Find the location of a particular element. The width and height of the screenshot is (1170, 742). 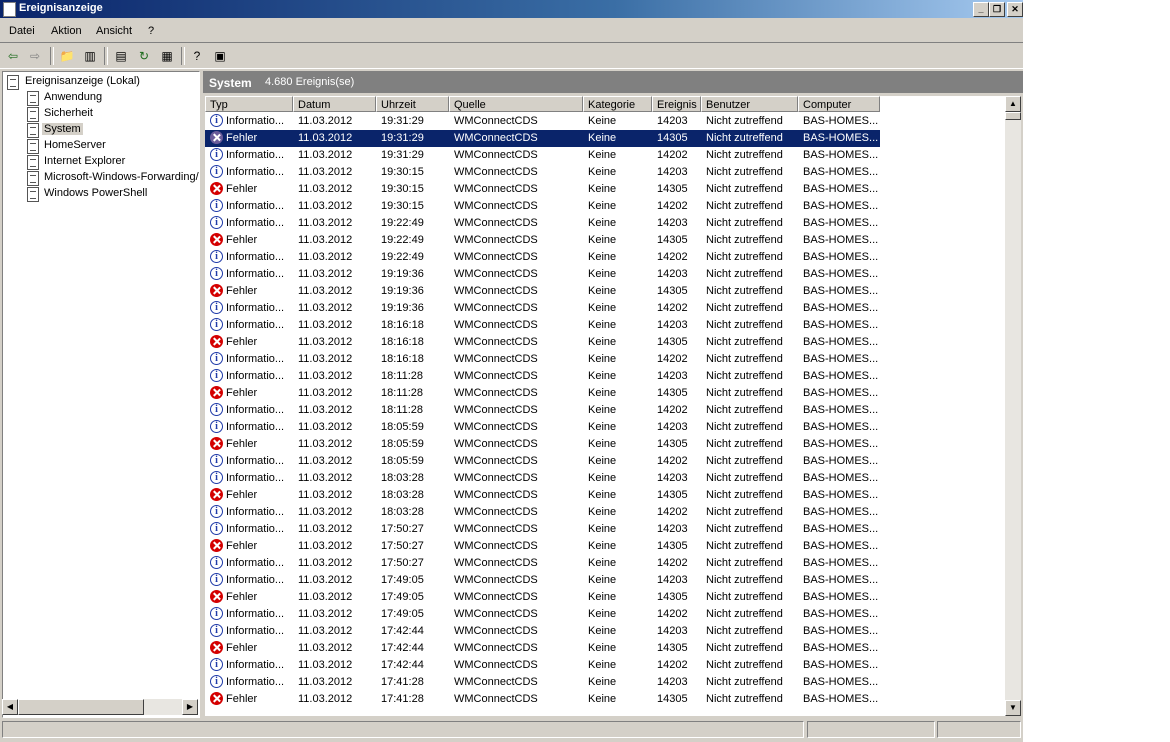

scroll-left-icon: ◀ is located at coordinates (10, 707).